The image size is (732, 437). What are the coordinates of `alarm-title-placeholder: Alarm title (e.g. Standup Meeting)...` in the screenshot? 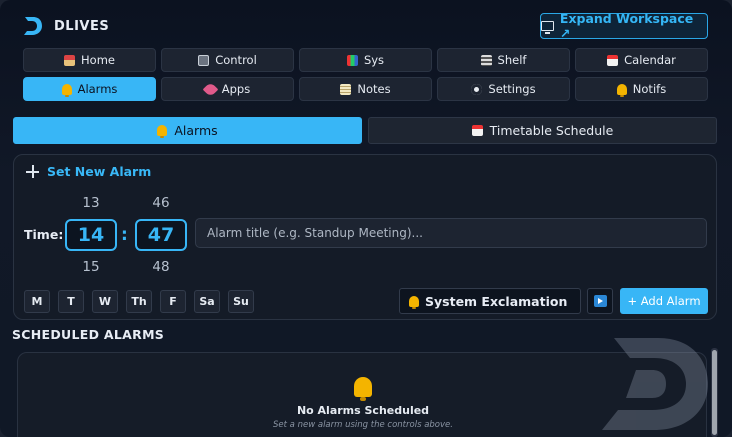 It's located at (315, 233).